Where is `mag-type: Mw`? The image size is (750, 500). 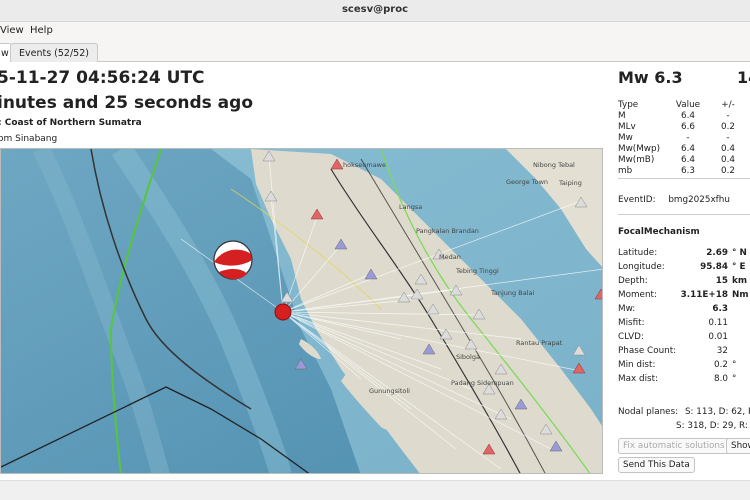
mag-type: Mw is located at coordinates (625, 137).